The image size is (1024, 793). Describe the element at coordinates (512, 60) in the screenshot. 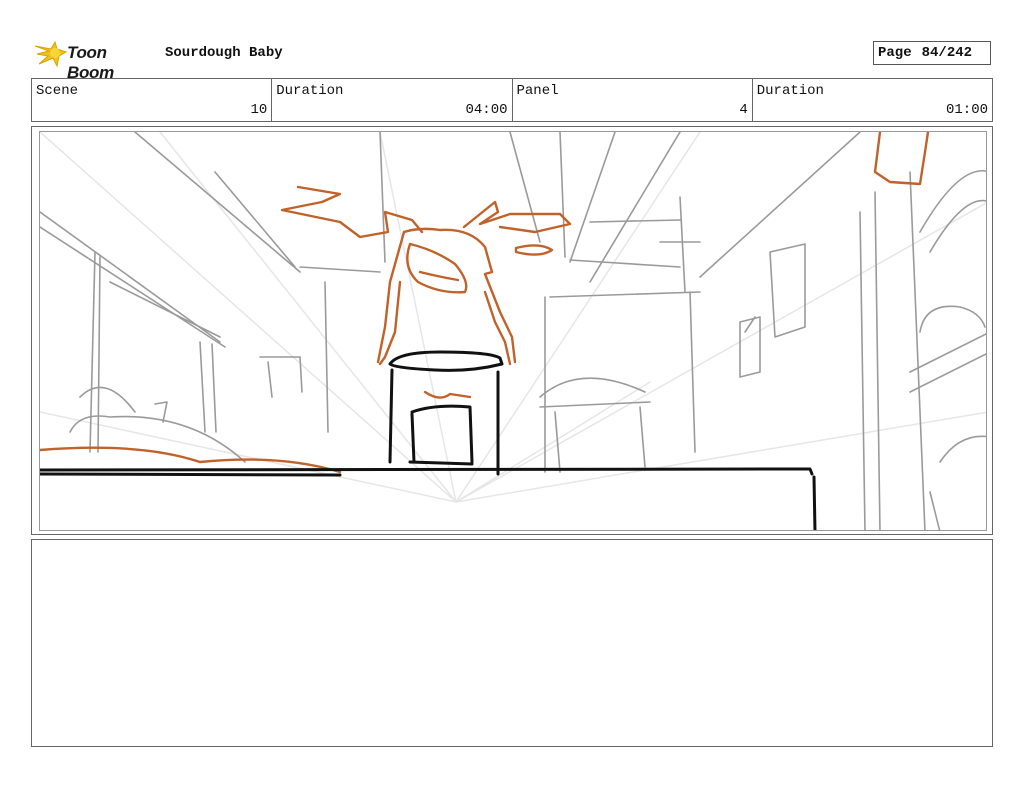

I see `storyboard-header: Toon Boom Sourdough Baby Page 84/242` at that location.